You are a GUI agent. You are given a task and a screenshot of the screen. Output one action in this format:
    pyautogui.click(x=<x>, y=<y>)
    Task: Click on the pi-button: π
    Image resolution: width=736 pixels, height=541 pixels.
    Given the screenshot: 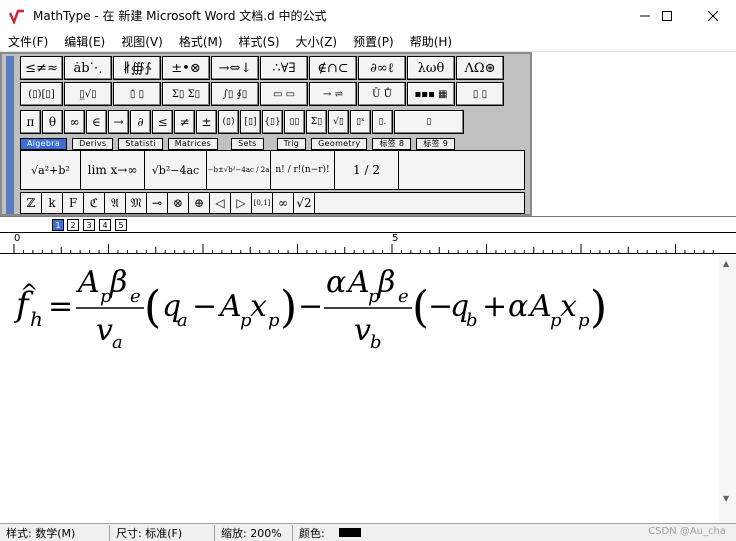 What is the action you would take?
    pyautogui.click(x=30, y=122)
    